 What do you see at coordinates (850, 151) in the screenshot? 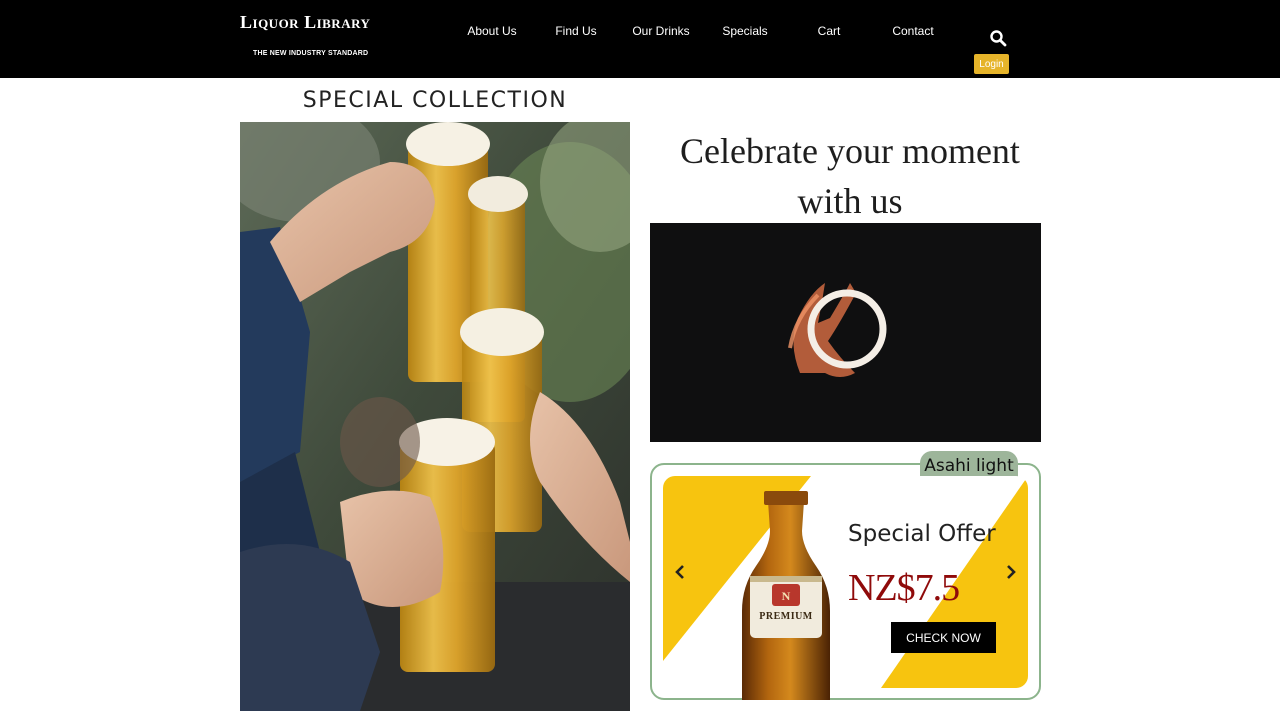
I see `hero-heading-line1: Celebrate your moment` at bounding box center [850, 151].